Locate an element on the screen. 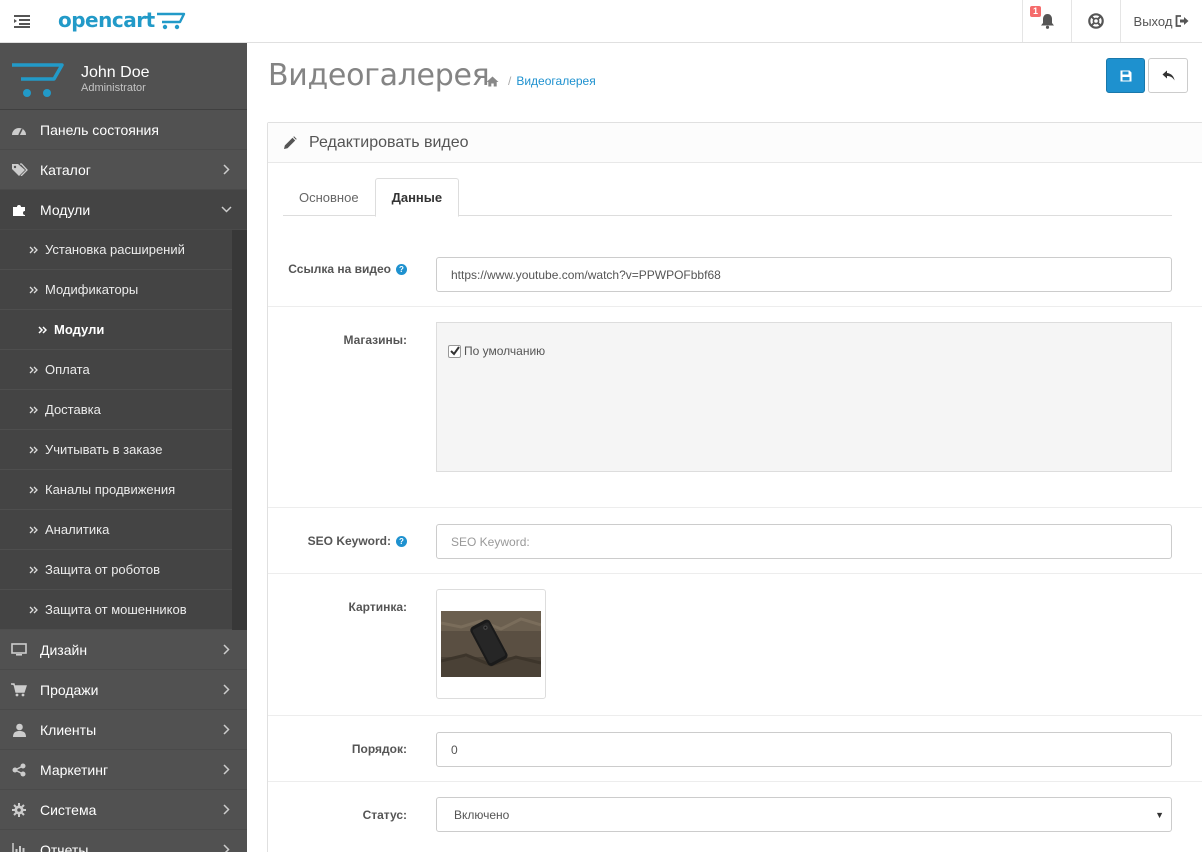  sidebar-item-system: Система is located at coordinates (123, 810).